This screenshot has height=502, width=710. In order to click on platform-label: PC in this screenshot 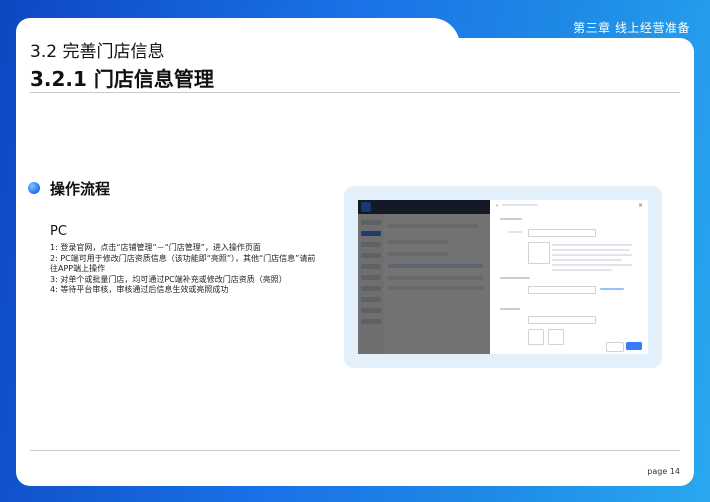, I will do `click(58, 231)`.